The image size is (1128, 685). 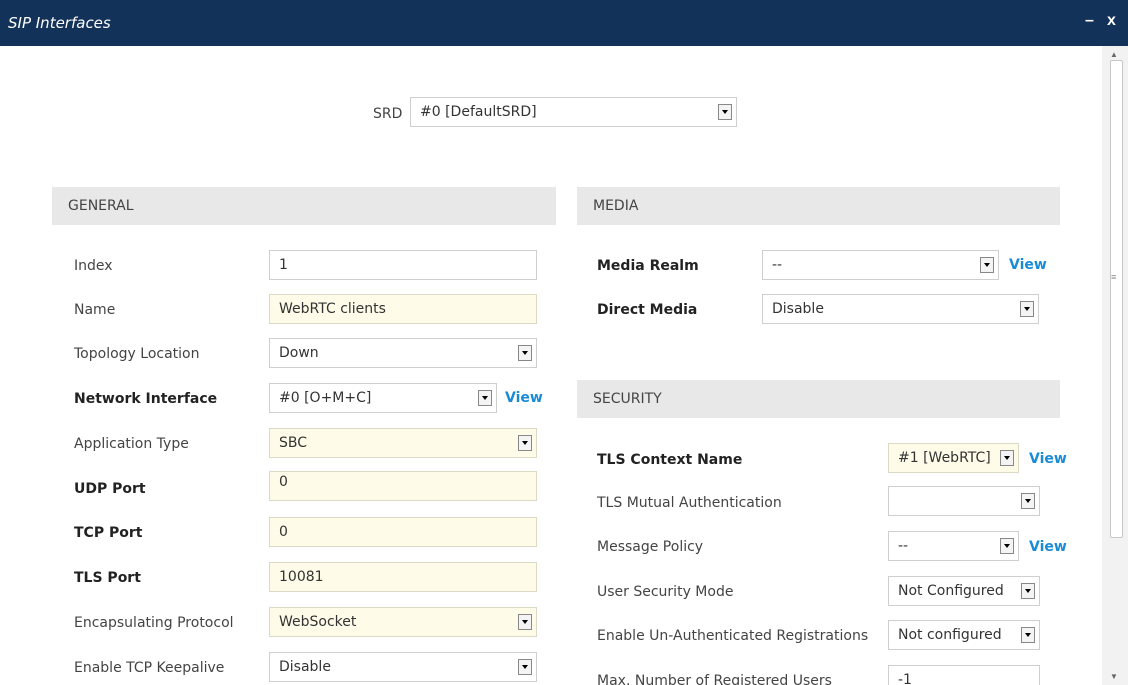 I want to click on tls-context-select: #1 [WebRTC], so click(x=953, y=458).